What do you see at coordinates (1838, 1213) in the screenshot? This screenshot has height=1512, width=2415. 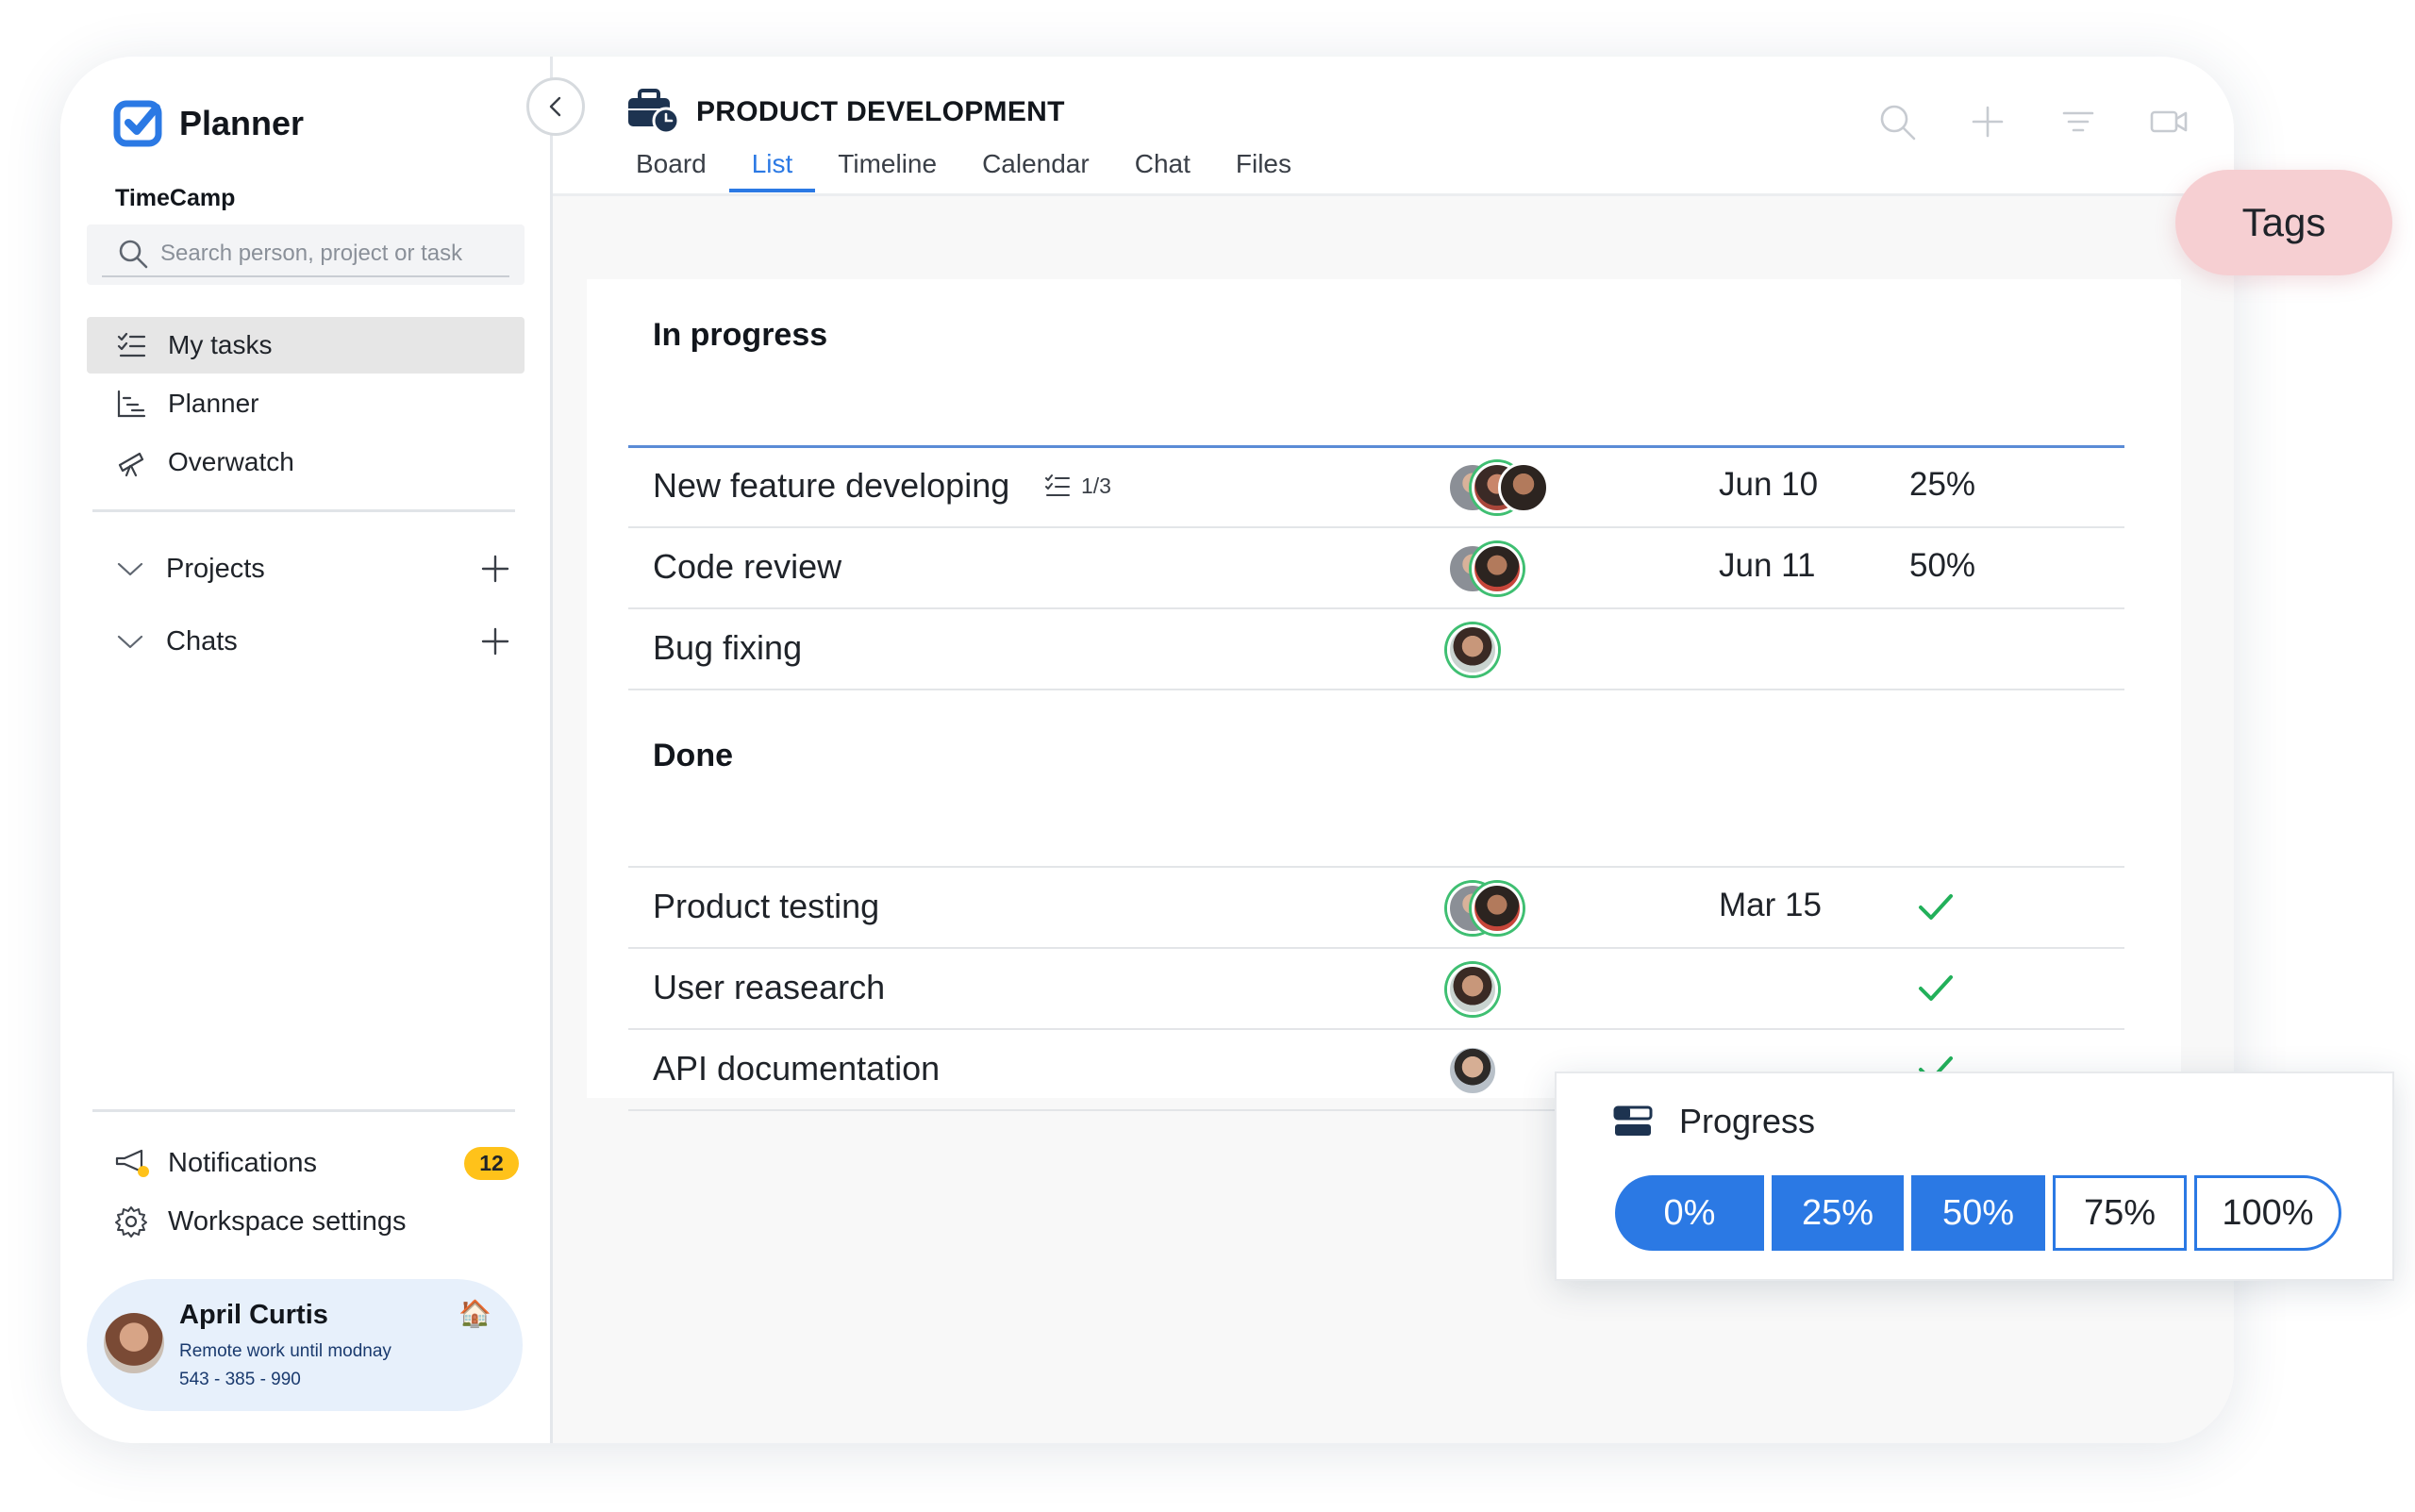 I see `progress-option-25: 25%` at bounding box center [1838, 1213].